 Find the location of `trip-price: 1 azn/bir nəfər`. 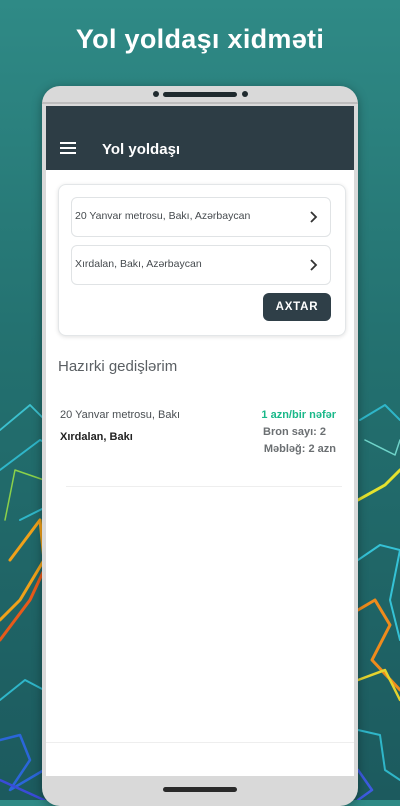

trip-price: 1 azn/bir nəfər is located at coordinates (298, 415).